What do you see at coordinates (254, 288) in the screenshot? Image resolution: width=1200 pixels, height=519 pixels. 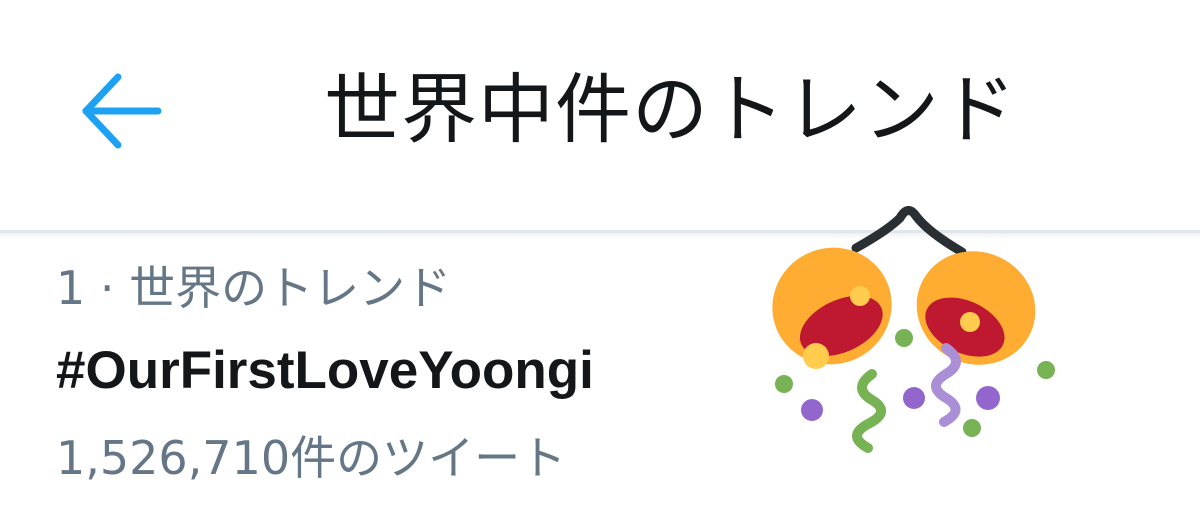 I see `trend-rank-label: 1 · 世界のトレンド` at bounding box center [254, 288].